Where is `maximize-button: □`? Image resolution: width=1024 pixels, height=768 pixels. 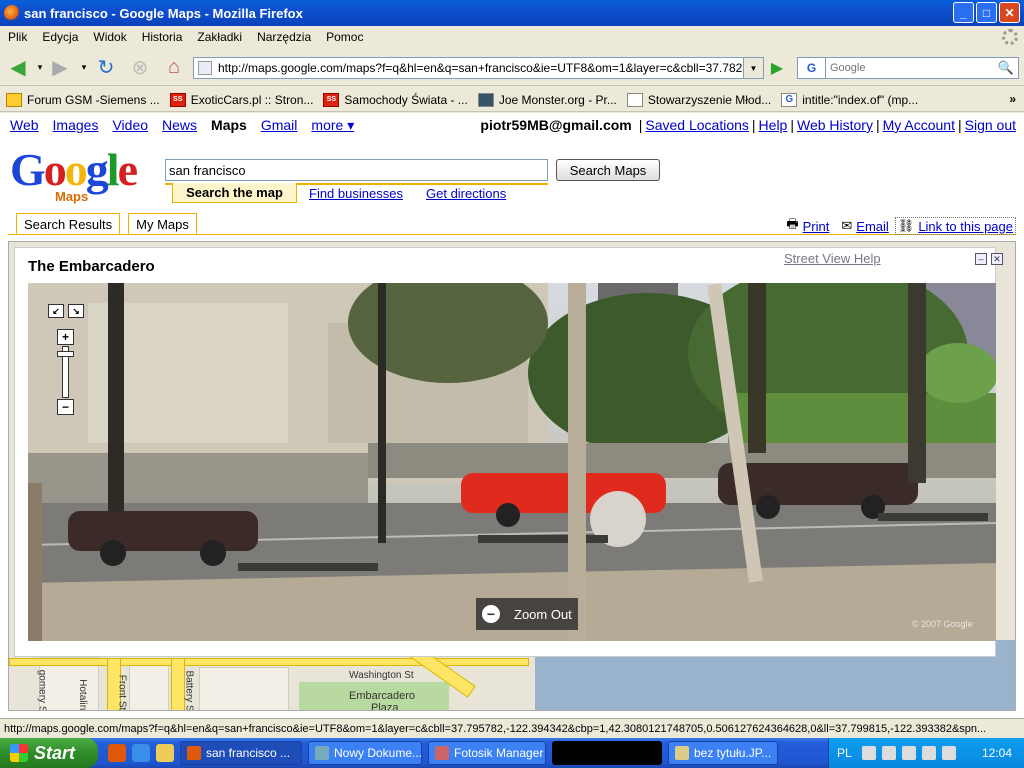 maximize-button: □ is located at coordinates (986, 12).